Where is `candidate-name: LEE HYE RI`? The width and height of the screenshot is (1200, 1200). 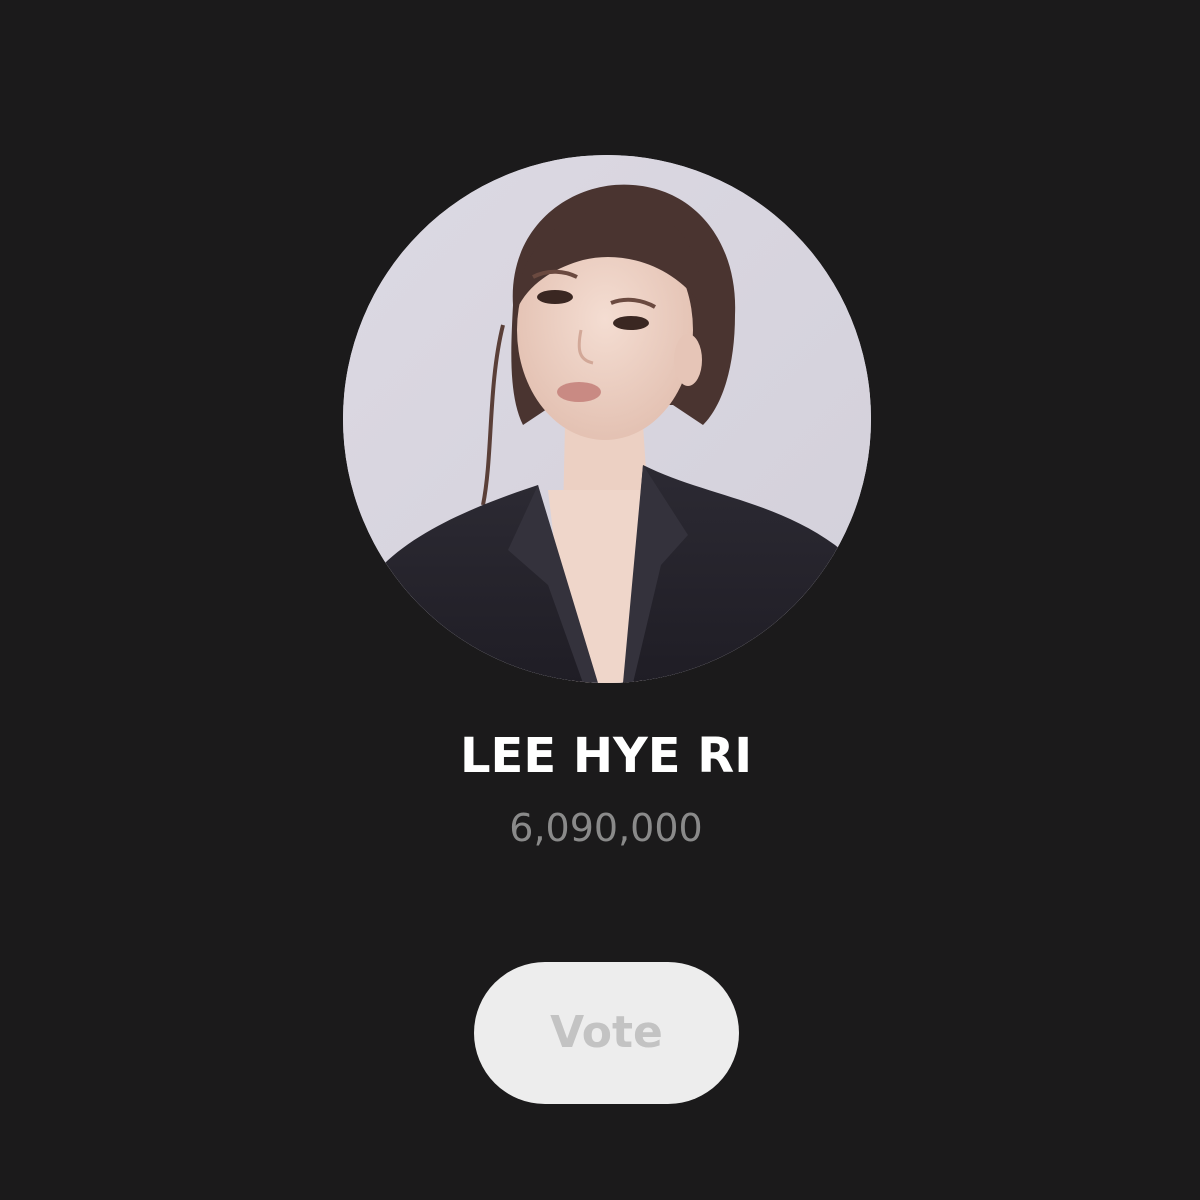 candidate-name: LEE HYE RI is located at coordinates (606, 756).